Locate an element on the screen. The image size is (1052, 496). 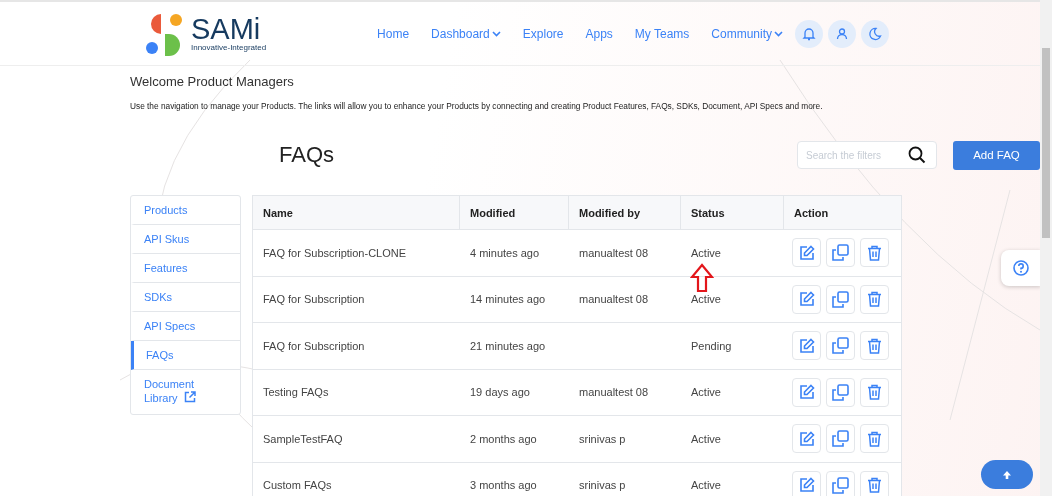
sidebar-item: Products is located at coordinates (185, 210).